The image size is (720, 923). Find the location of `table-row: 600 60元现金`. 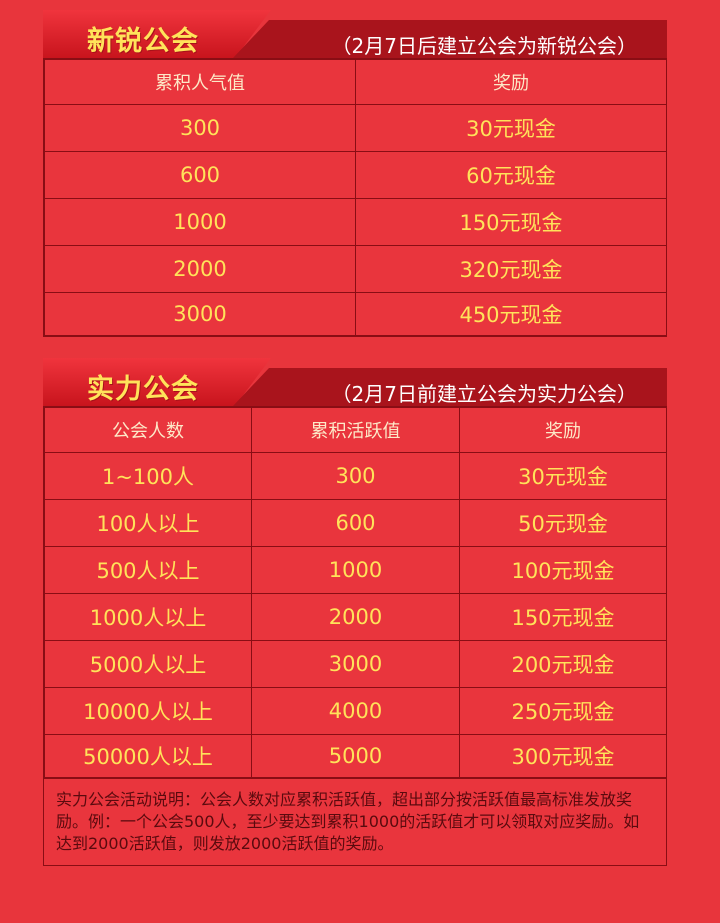

table-row: 600 60元现金 is located at coordinates (355, 175).